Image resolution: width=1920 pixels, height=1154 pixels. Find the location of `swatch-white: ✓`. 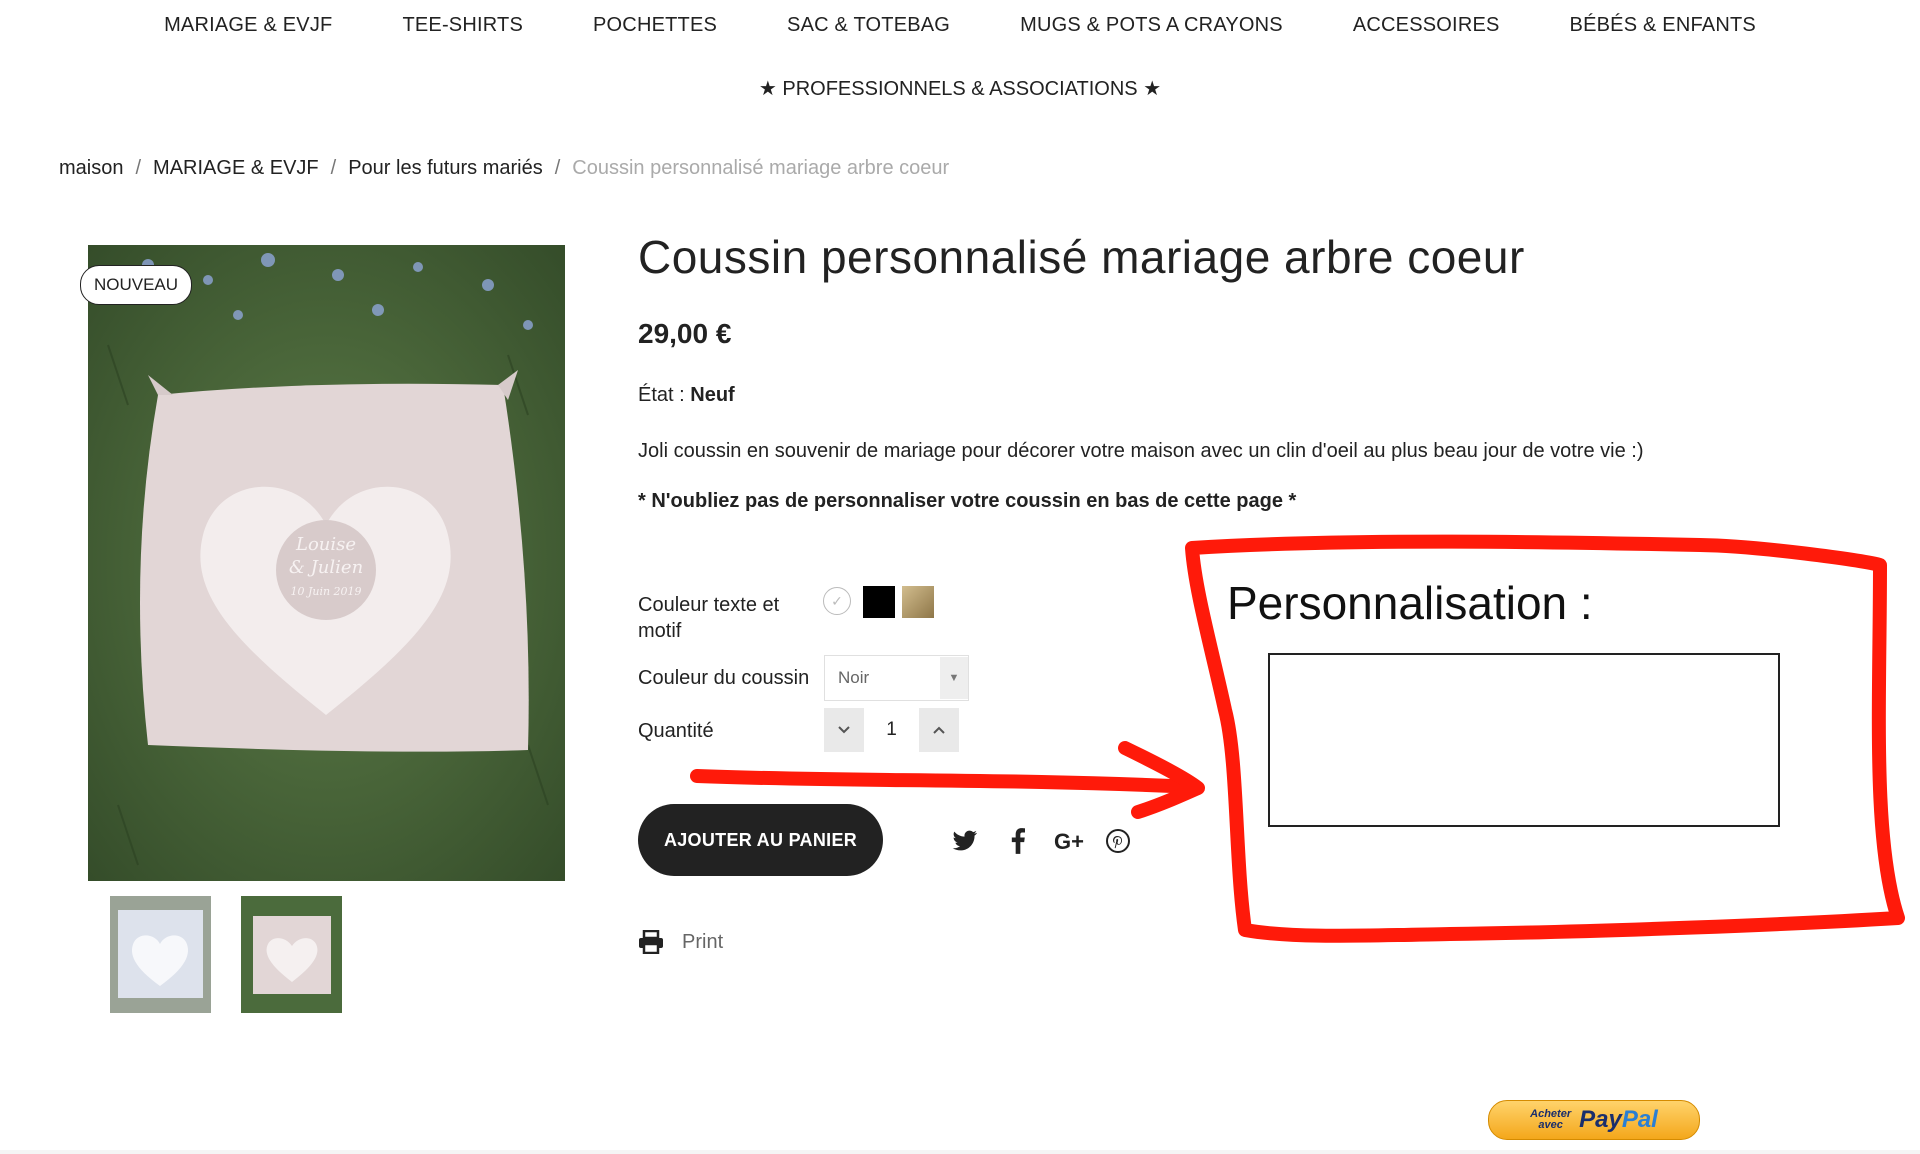

swatch-white: ✓ is located at coordinates (837, 601).